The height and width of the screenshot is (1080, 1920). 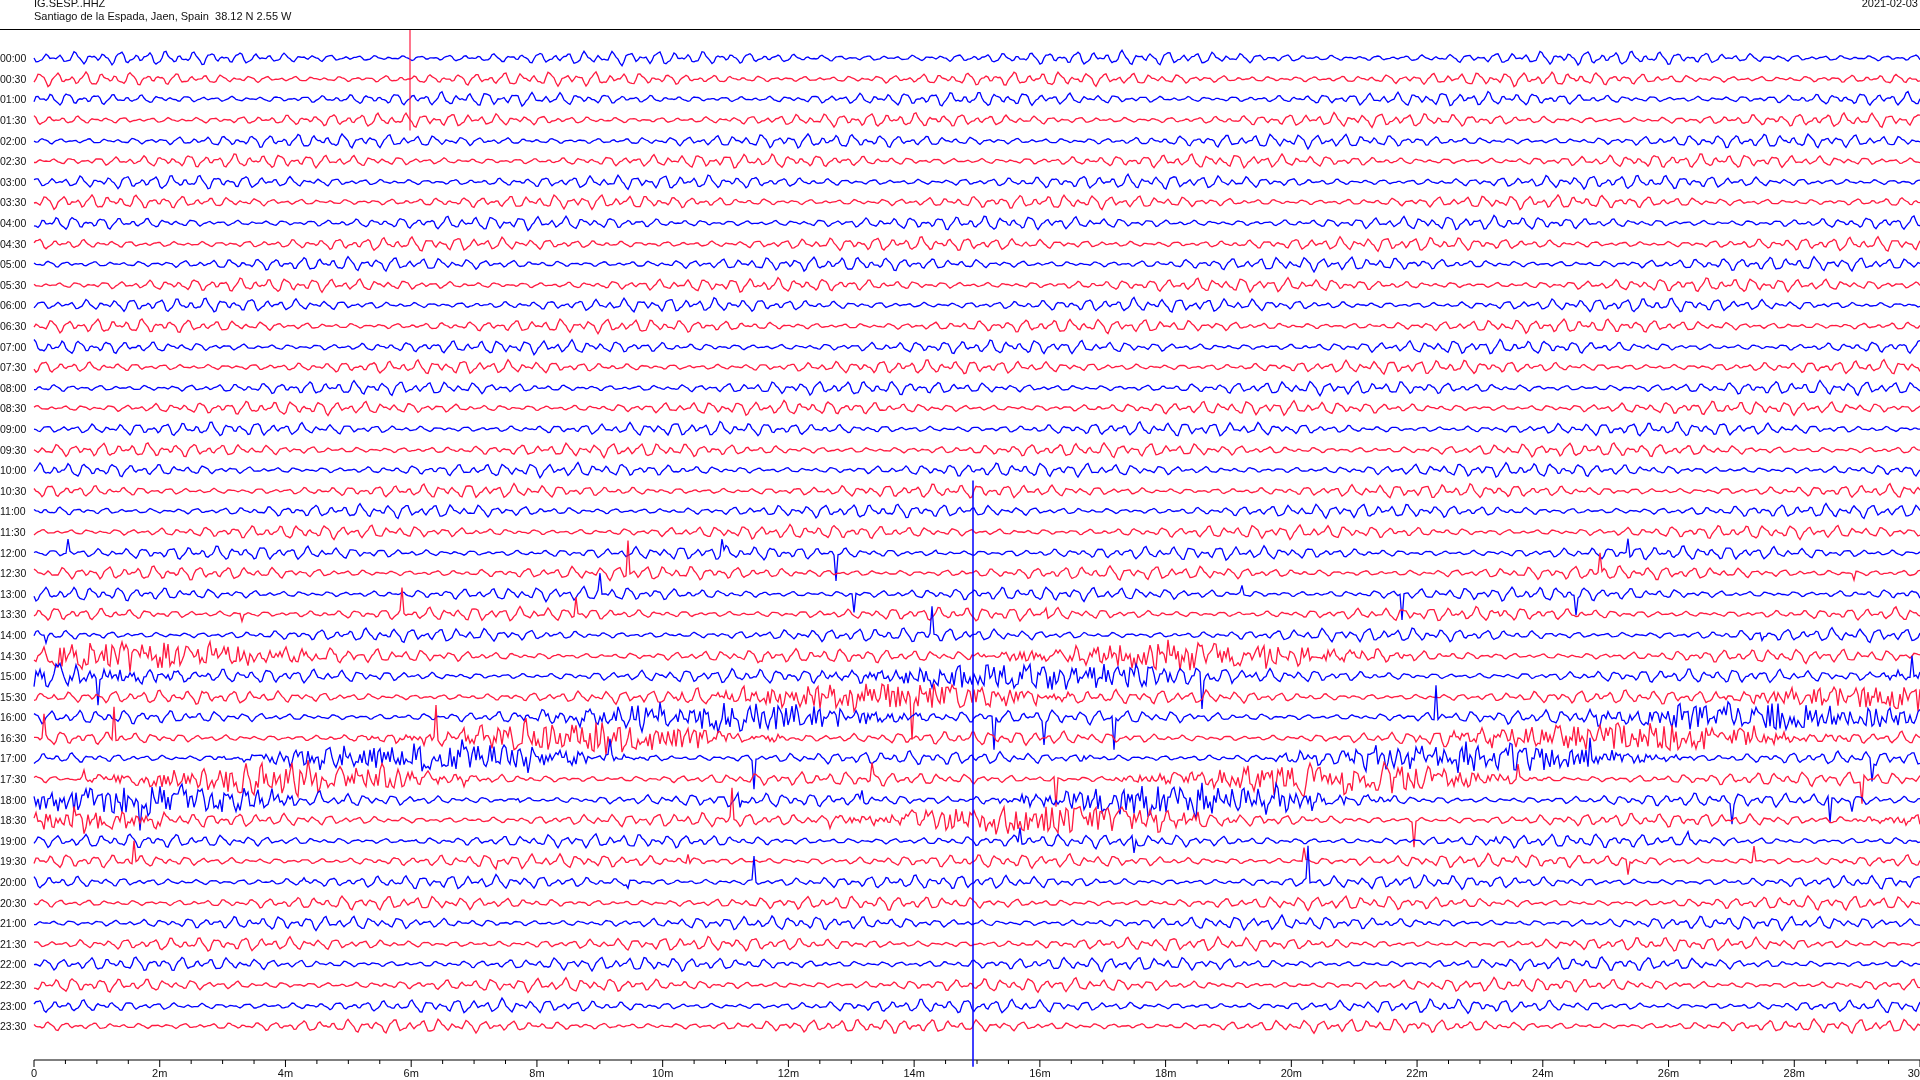 I want to click on row-time-label: 08:00, so click(x=14, y=387).